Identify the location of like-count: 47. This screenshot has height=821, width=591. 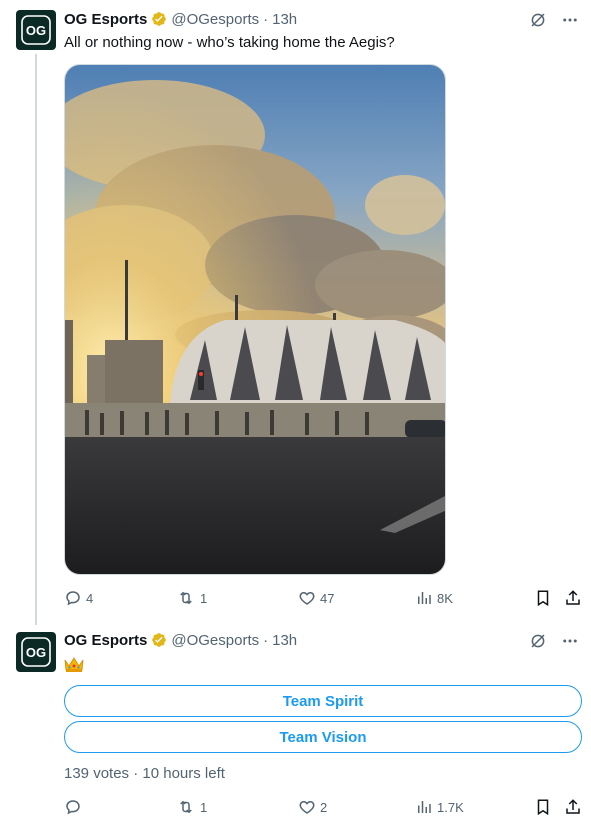
(327, 598).